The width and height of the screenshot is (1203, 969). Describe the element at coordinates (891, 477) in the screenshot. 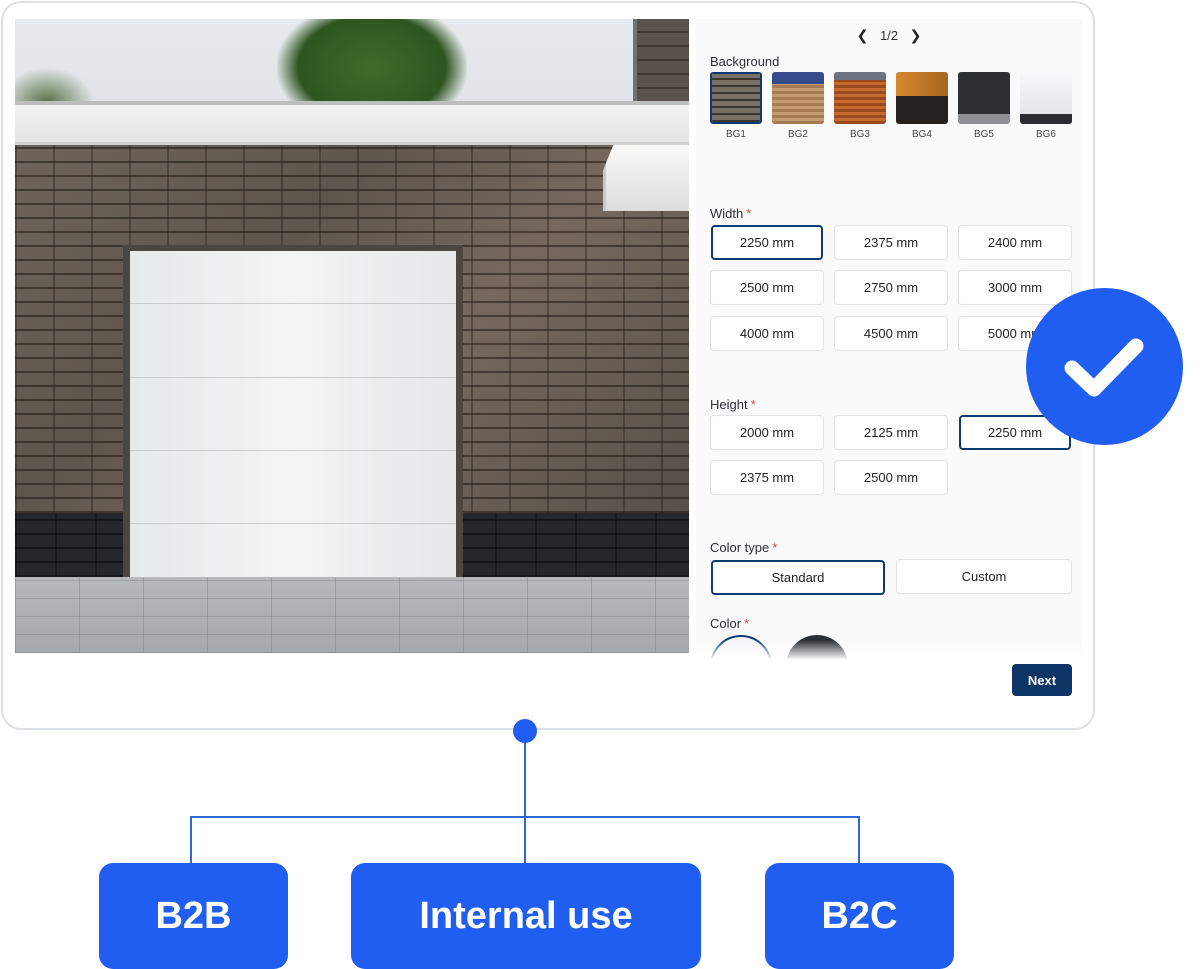

I see `height-option: 2500 mm` at that location.